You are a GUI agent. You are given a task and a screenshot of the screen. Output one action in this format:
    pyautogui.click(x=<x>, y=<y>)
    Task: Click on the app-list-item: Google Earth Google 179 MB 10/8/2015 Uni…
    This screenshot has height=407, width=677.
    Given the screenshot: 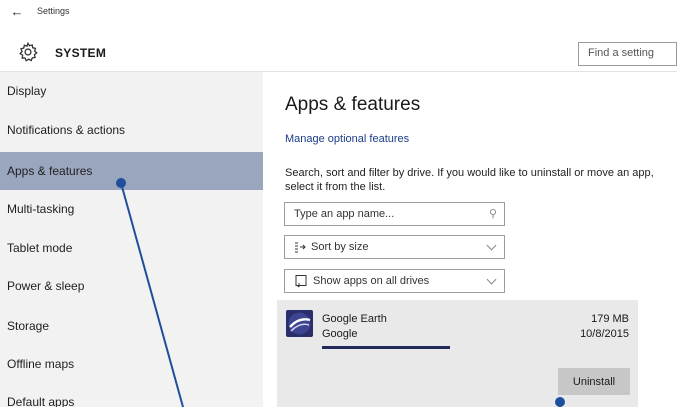 What is the action you would take?
    pyautogui.click(x=457, y=353)
    